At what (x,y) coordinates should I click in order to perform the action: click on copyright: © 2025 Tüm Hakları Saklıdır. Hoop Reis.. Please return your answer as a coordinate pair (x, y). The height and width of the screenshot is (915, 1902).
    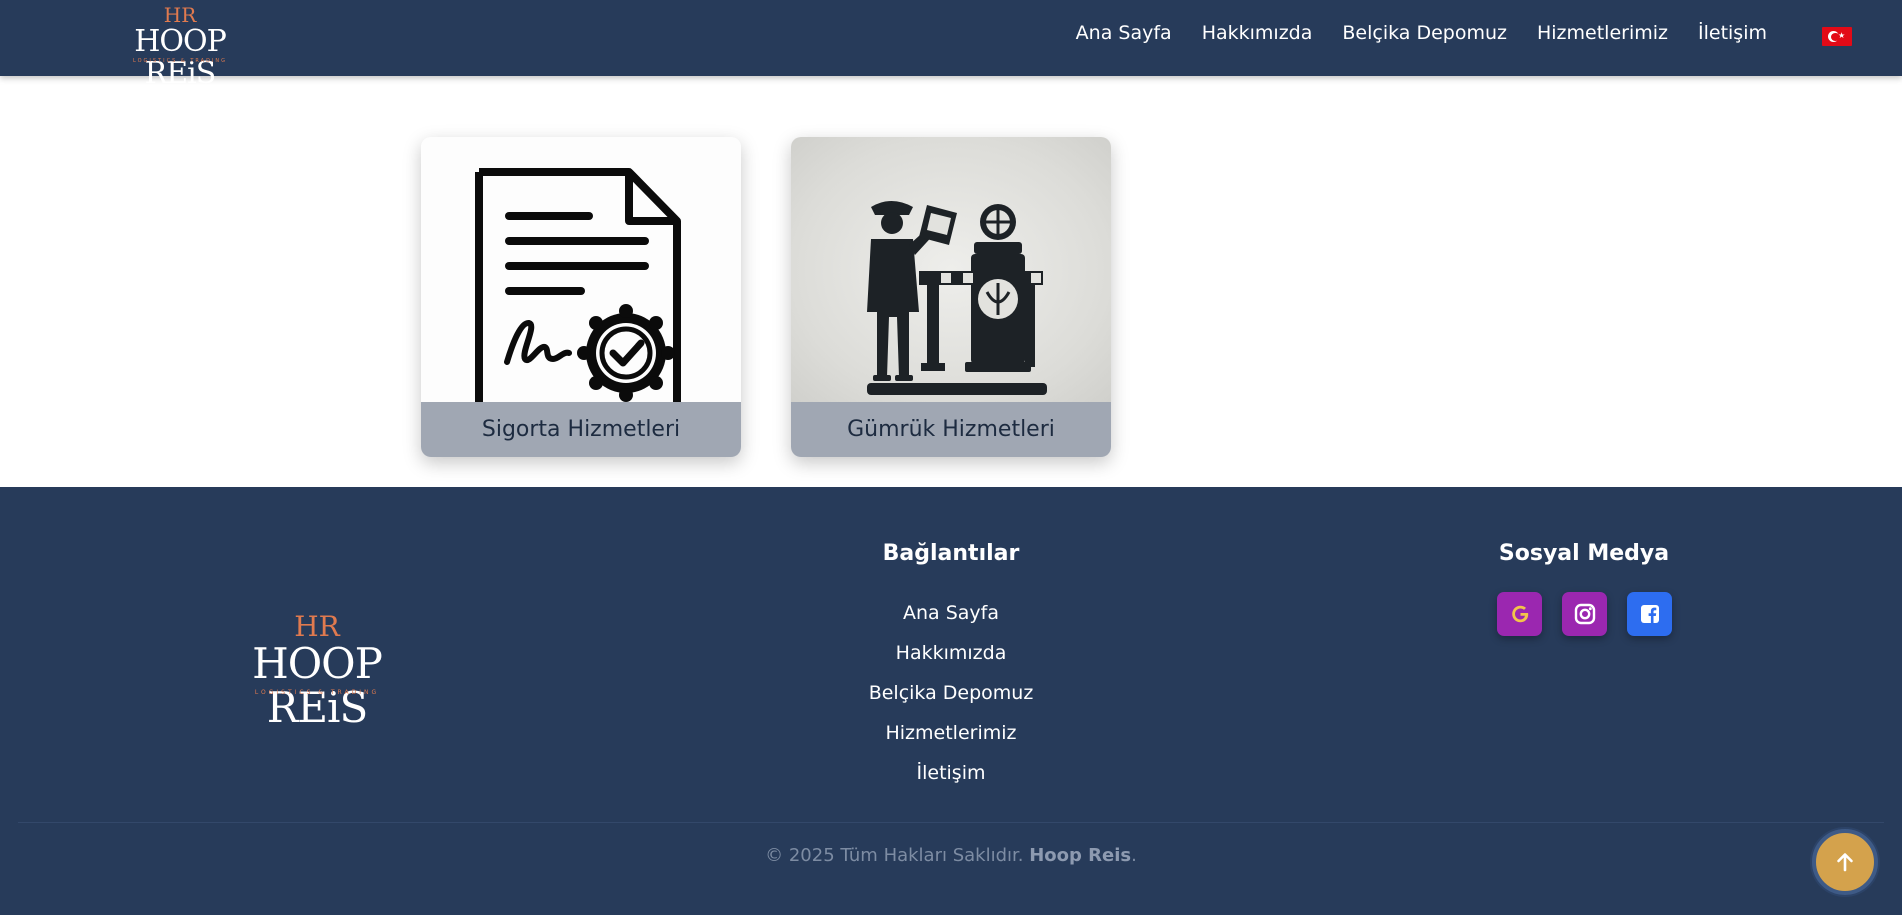
    Looking at the image, I should click on (951, 855).